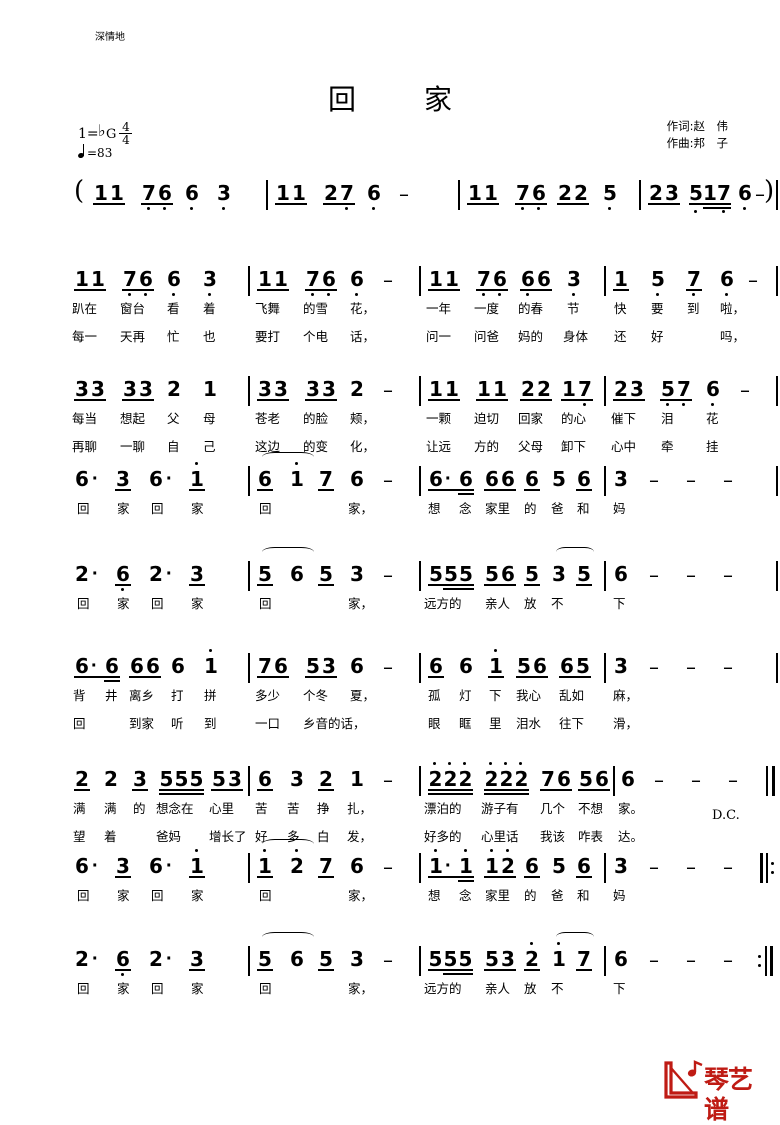 This screenshot has width=780, height=1125. Describe the element at coordinates (82, 151) in the screenshot. I see `quarter-note-icon` at that location.